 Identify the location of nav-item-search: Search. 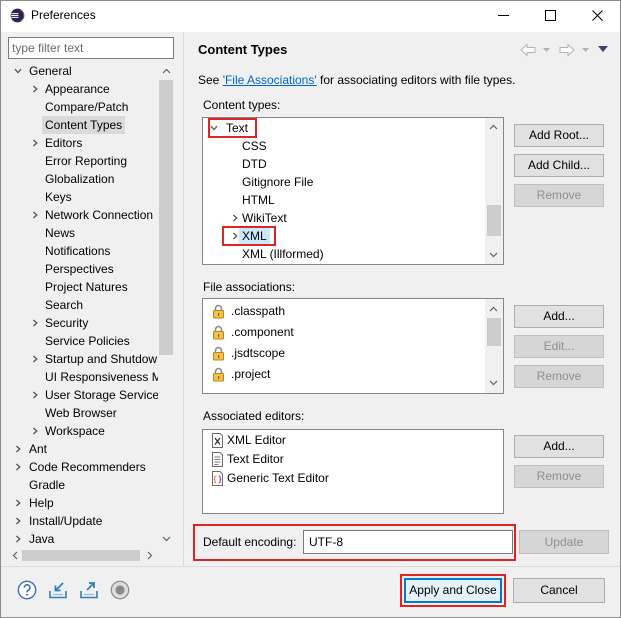
(83, 305).